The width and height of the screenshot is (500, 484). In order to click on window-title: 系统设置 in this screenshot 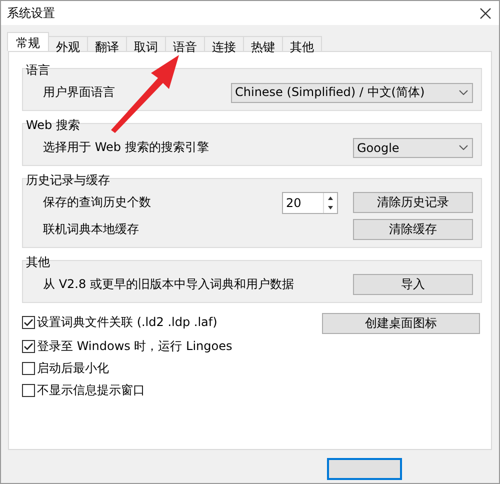, I will do `click(31, 13)`.